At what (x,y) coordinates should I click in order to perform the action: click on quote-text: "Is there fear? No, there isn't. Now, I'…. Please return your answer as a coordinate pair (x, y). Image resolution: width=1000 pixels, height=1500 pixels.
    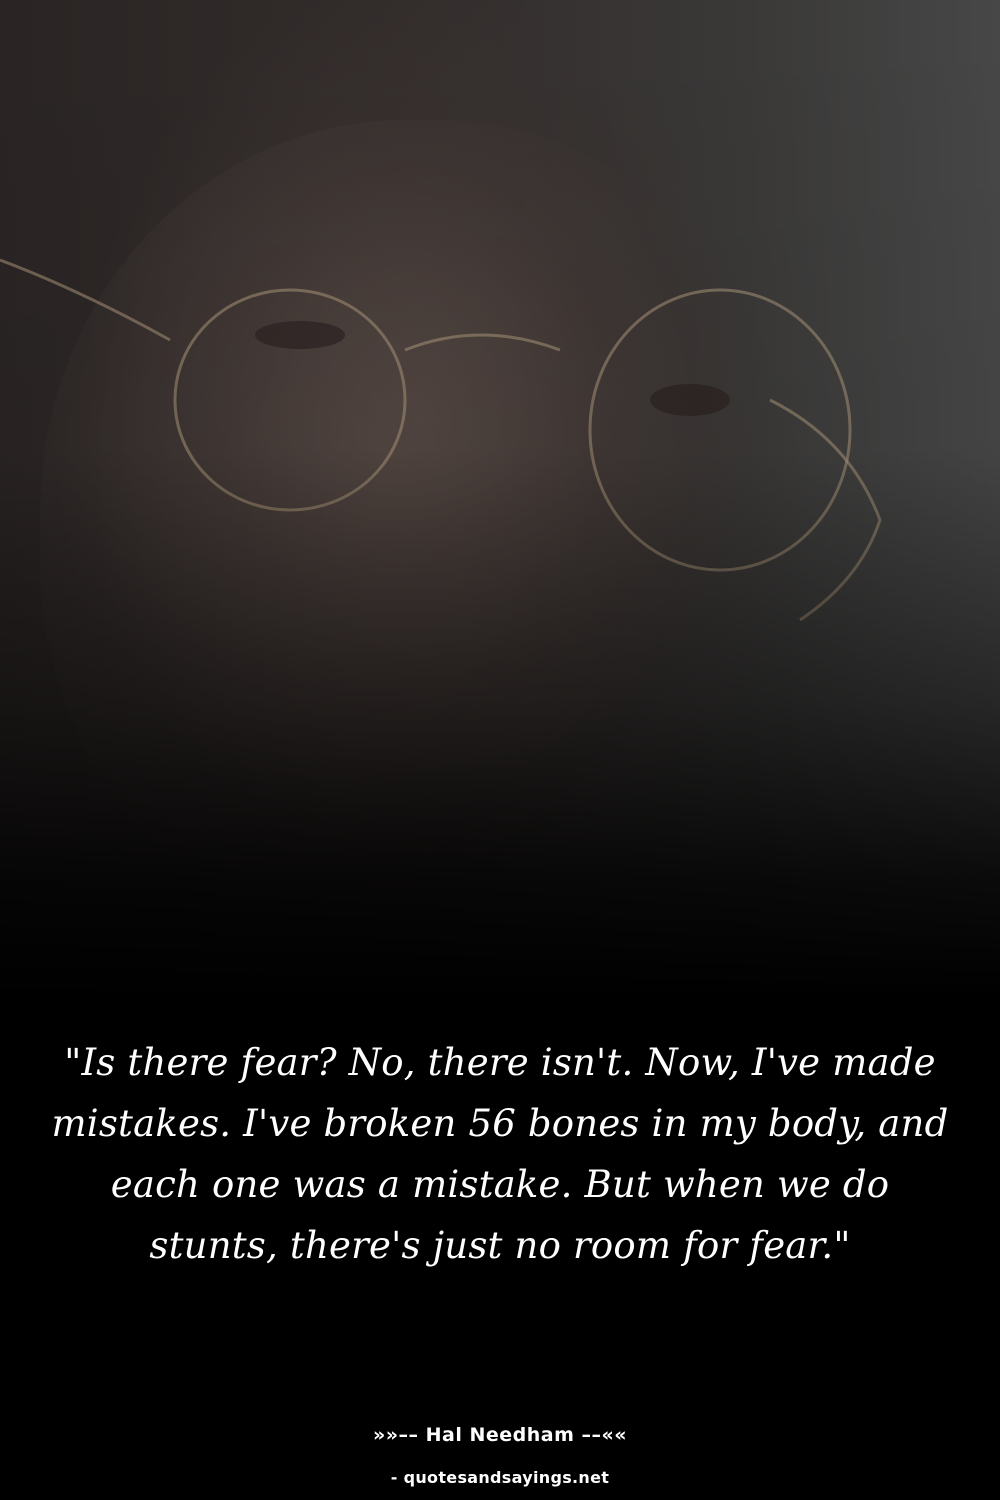
    Looking at the image, I should click on (500, 1154).